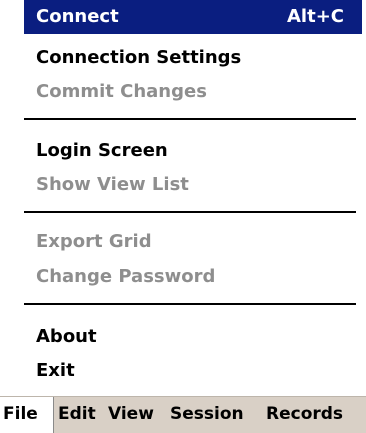 The height and width of the screenshot is (433, 366). I want to click on menubar-records: Records, so click(304, 415).